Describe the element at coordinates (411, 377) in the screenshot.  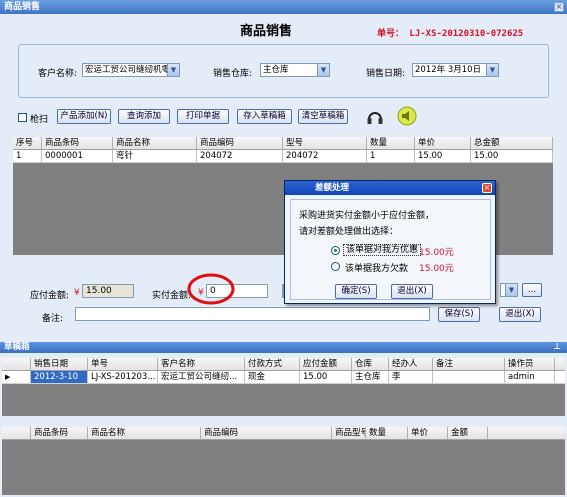
I see `cell: 李` at that location.